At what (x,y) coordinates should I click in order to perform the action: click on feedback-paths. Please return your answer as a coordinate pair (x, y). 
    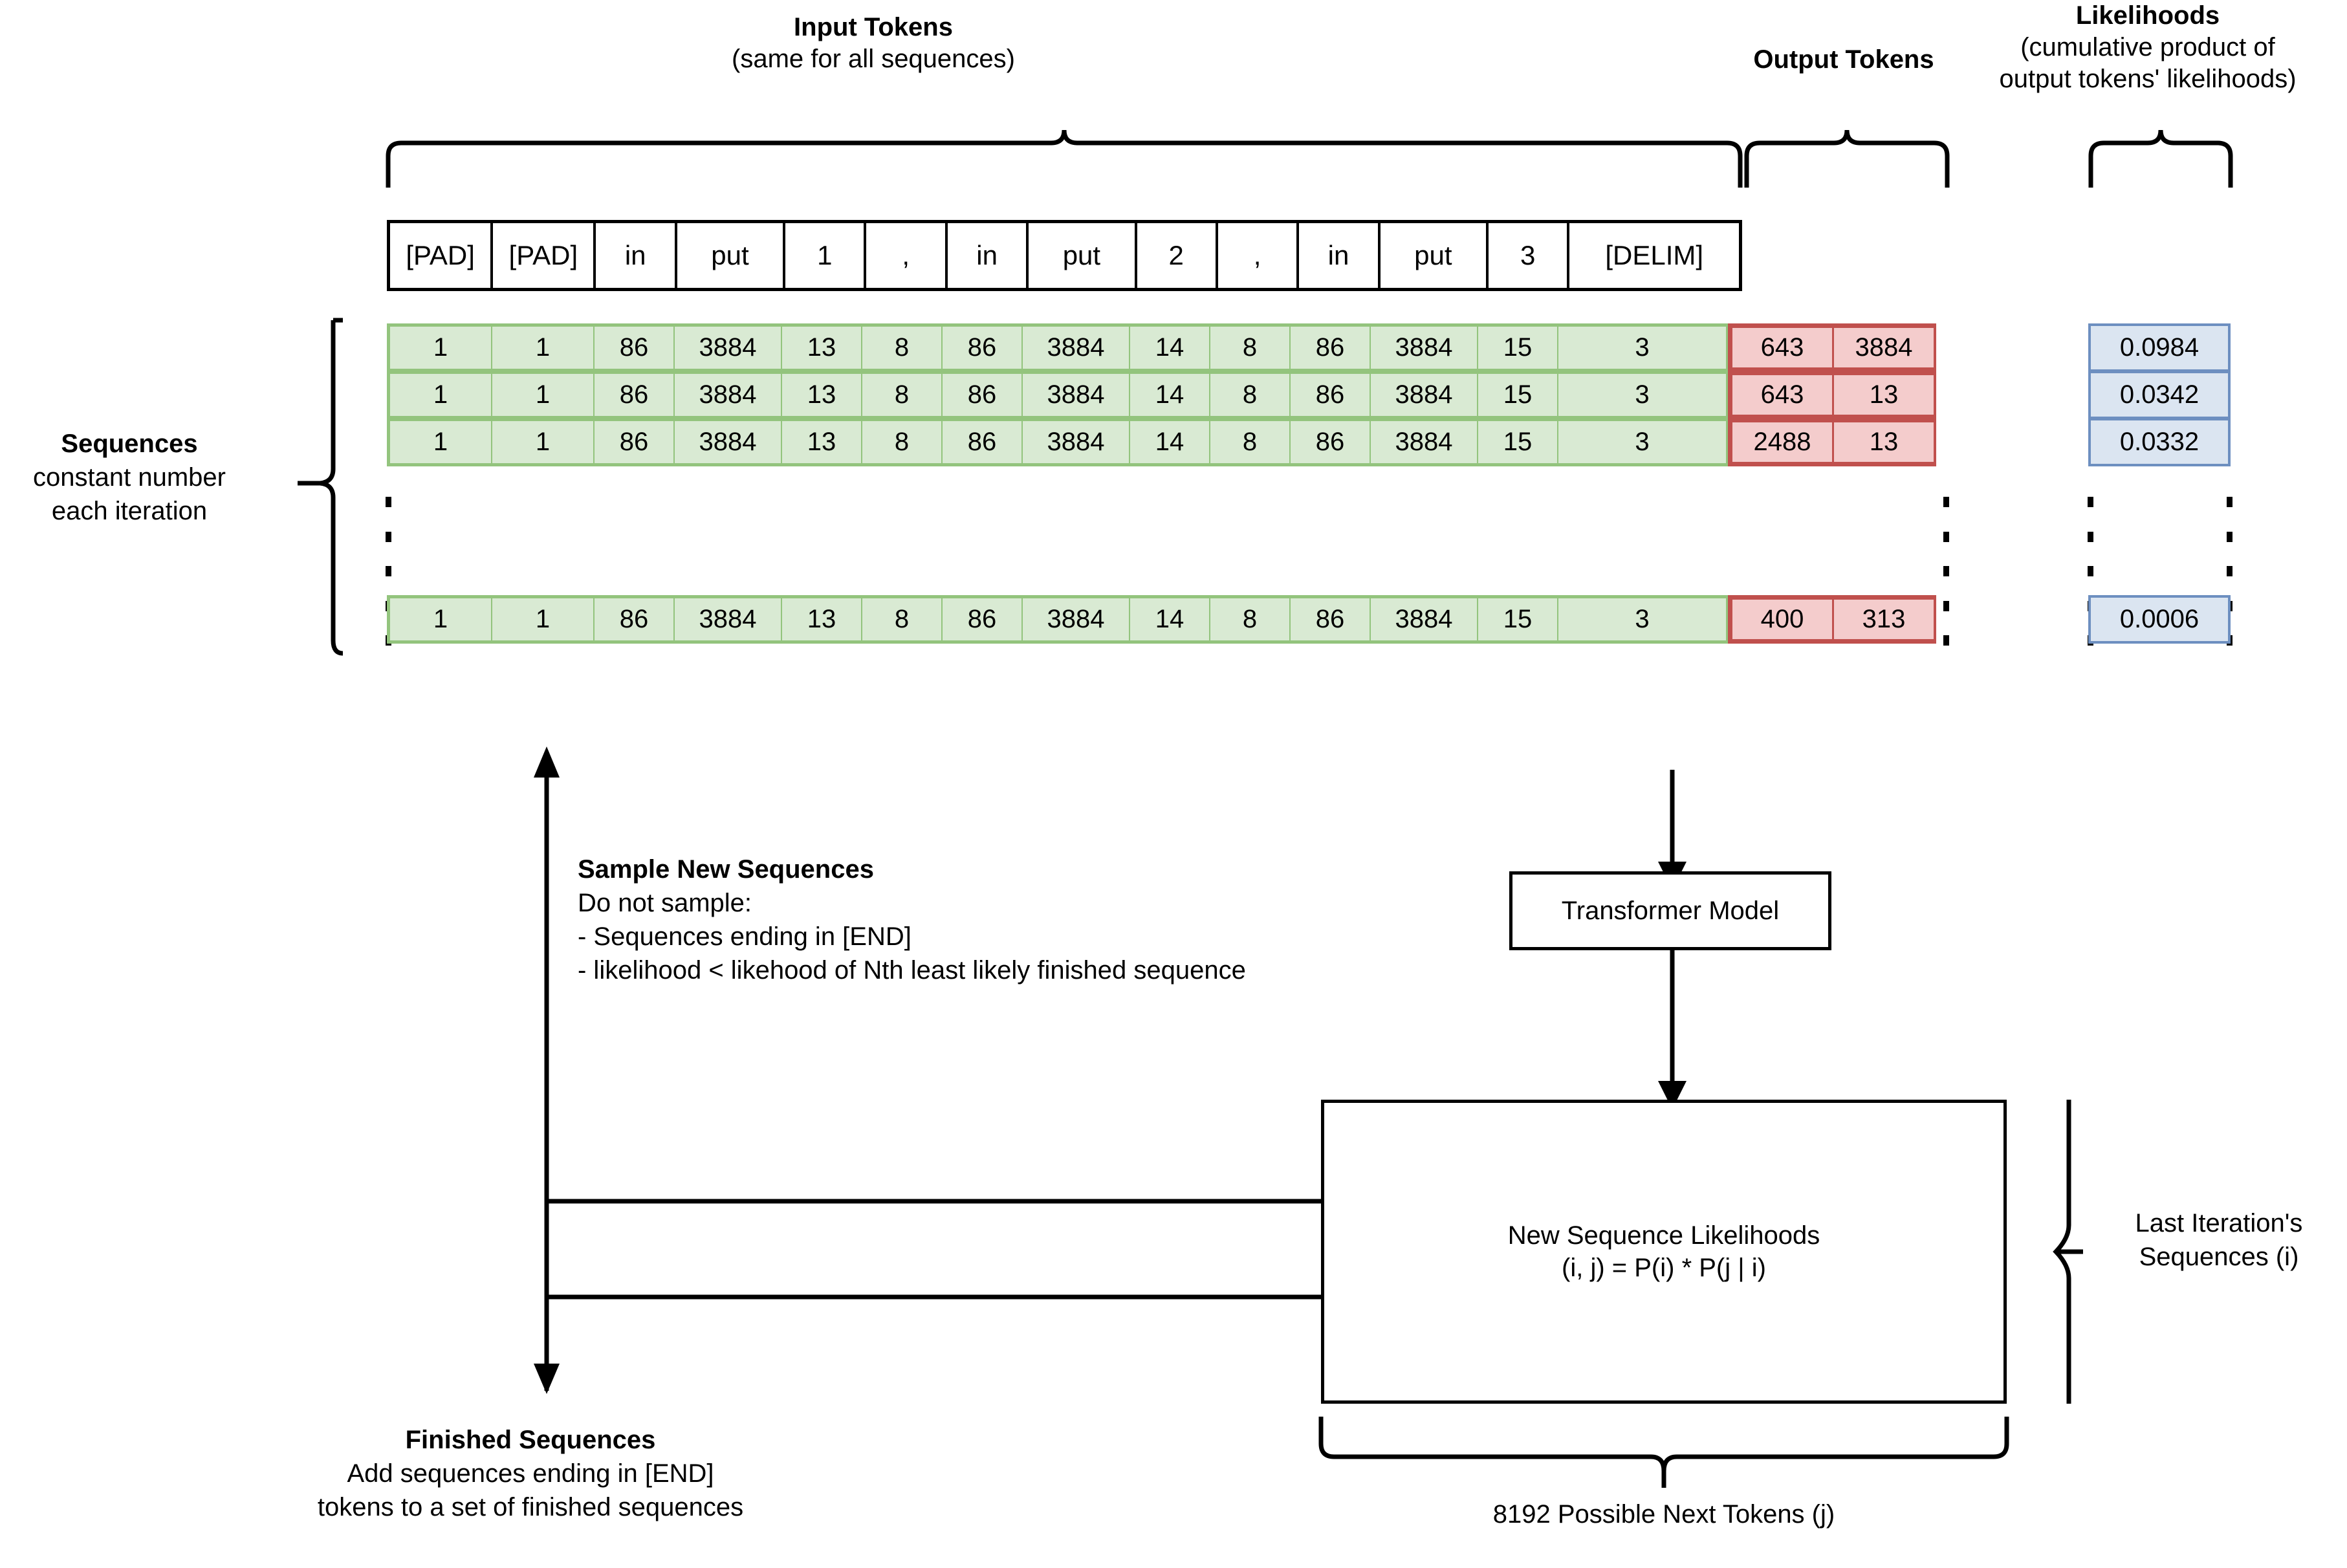
    Looking at the image, I should click on (927, 1068).